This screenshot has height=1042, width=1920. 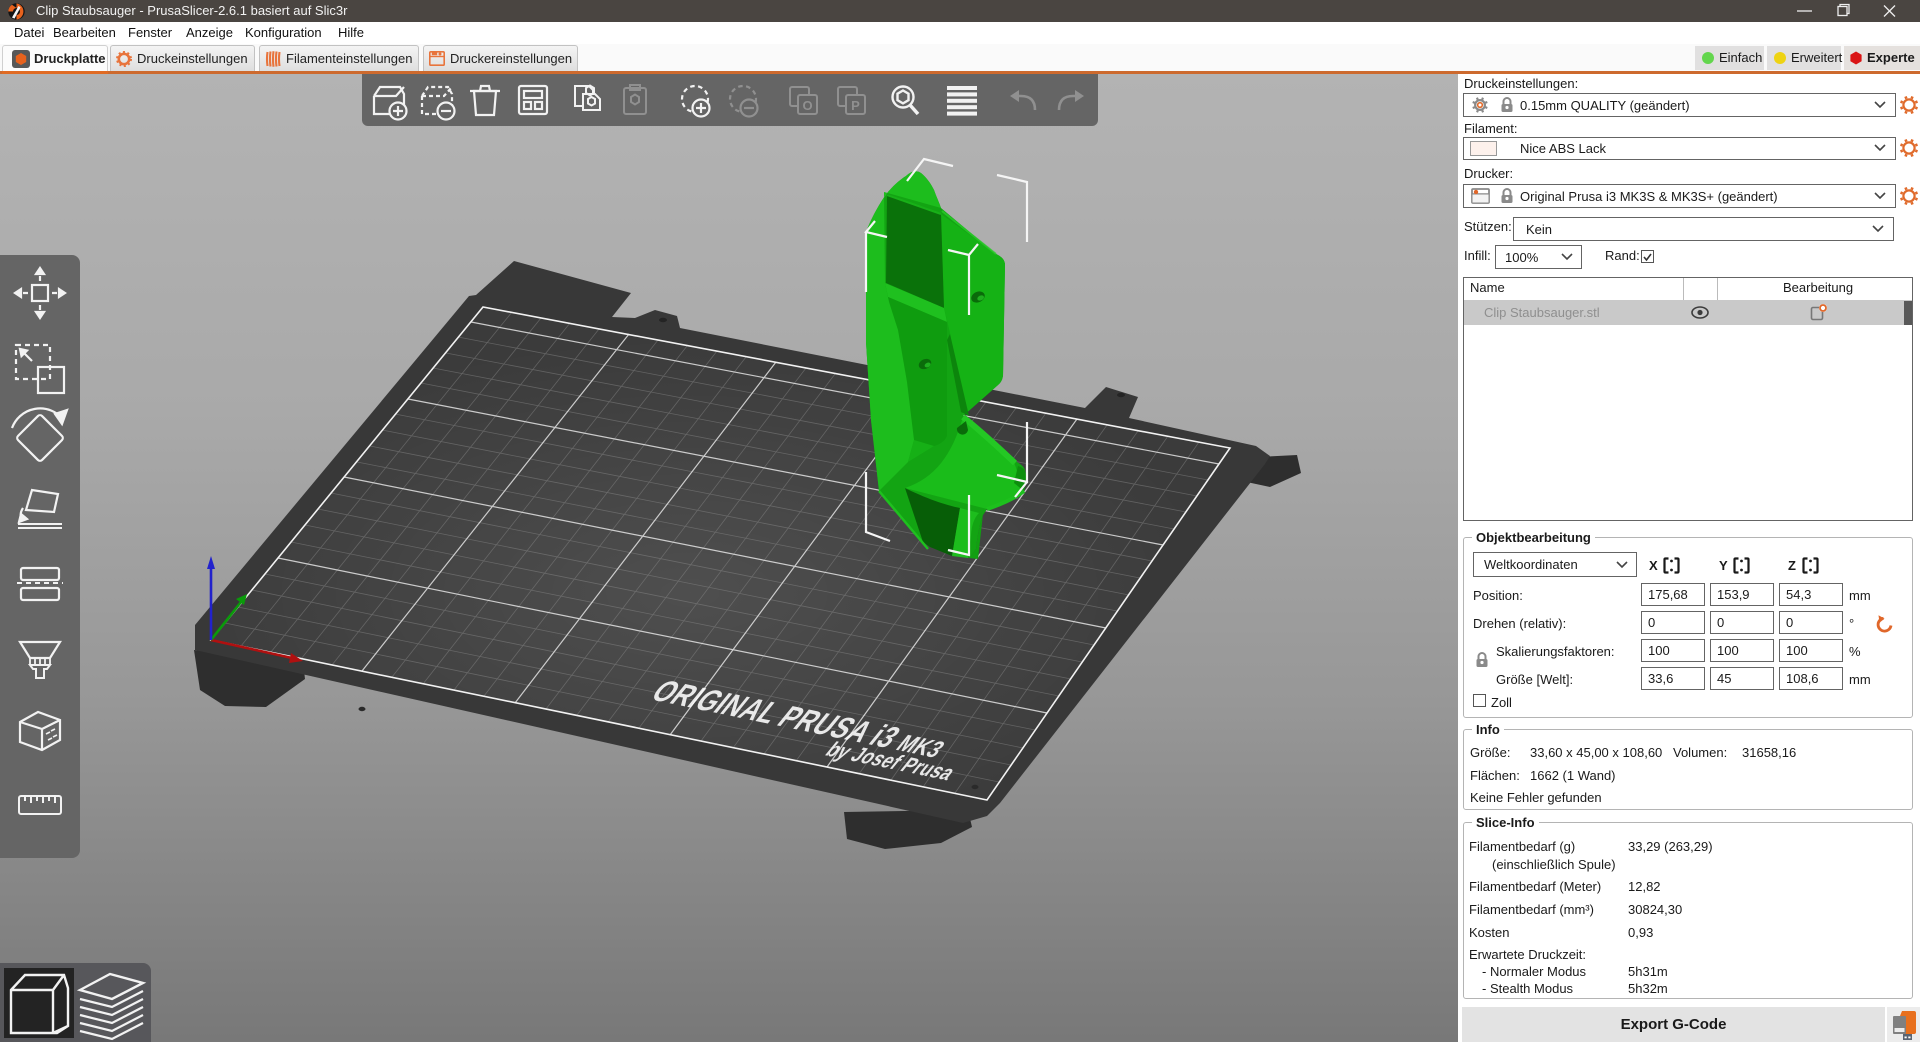 I want to click on svg-text: P, so click(x=855, y=105).